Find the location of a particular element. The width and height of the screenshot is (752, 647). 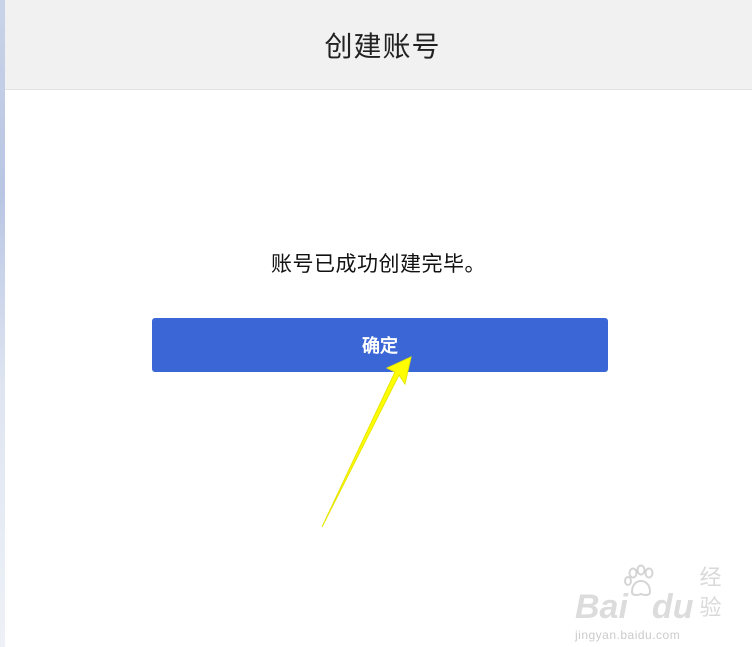

page-title: 创建账号 is located at coordinates (382, 46).